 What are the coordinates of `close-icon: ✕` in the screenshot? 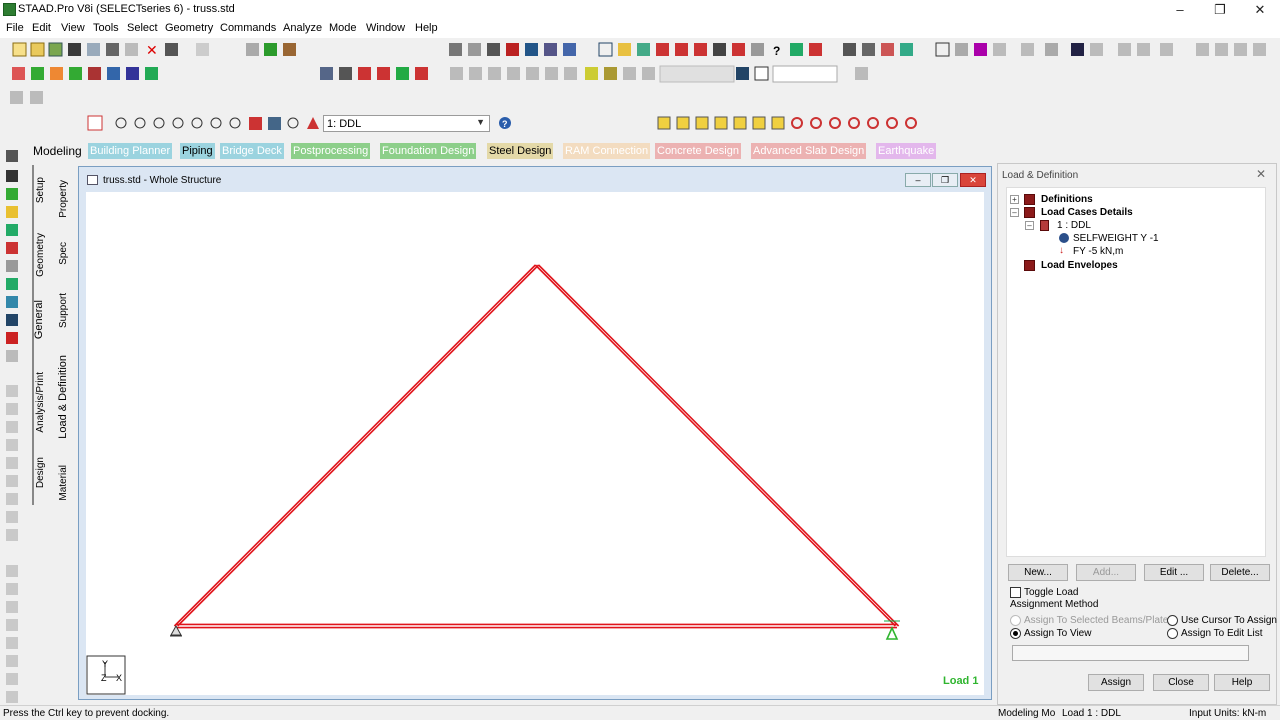 It's located at (1260, 10).